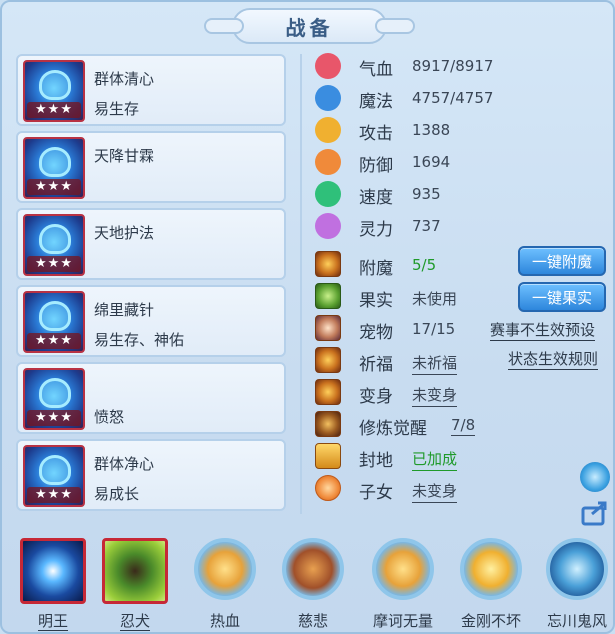 This screenshot has height=634, width=615. What do you see at coordinates (562, 261) in the screenshot?
I see `one-click-enchant-button: 一键附魔` at bounding box center [562, 261].